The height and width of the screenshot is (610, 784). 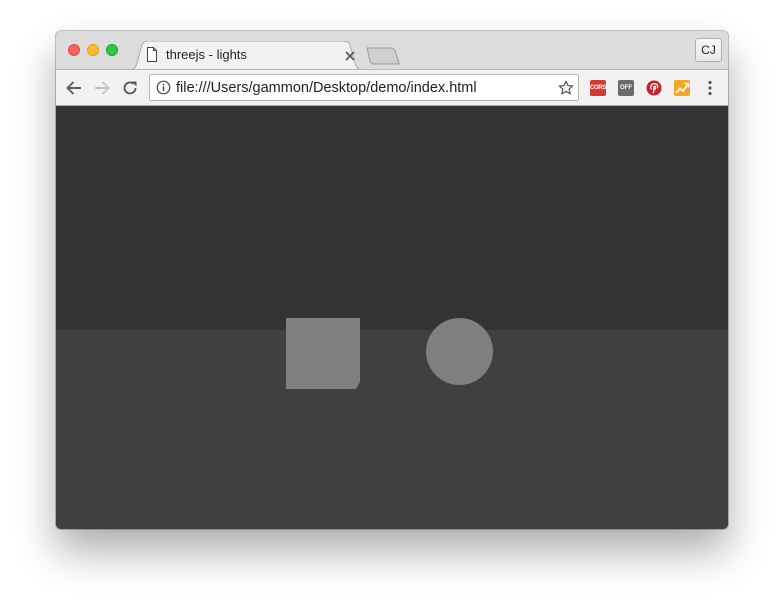 What do you see at coordinates (130, 90) in the screenshot?
I see `reload-icon` at bounding box center [130, 90].